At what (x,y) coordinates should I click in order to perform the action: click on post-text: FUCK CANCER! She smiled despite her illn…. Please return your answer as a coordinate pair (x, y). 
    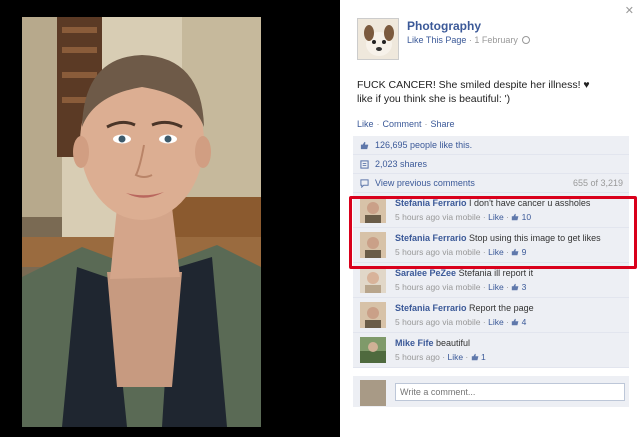
    Looking at the image, I should click on (492, 92).